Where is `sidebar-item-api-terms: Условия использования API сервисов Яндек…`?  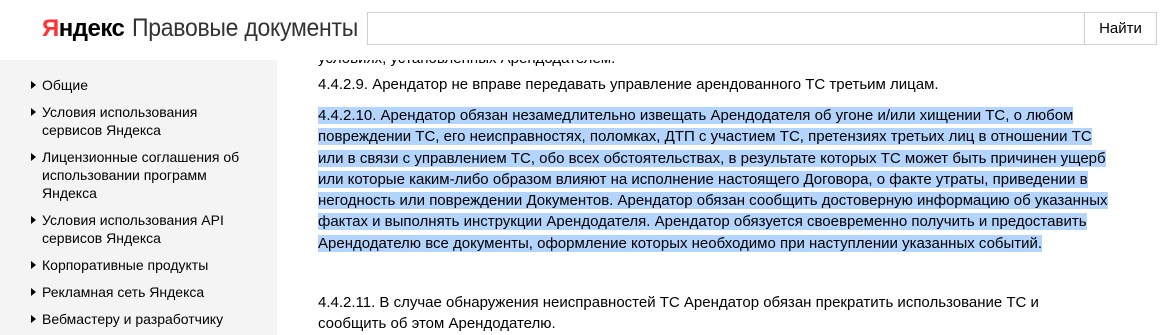 sidebar-item-api-terms: Условия использования API сервисов Яндек… is located at coordinates (138, 229).